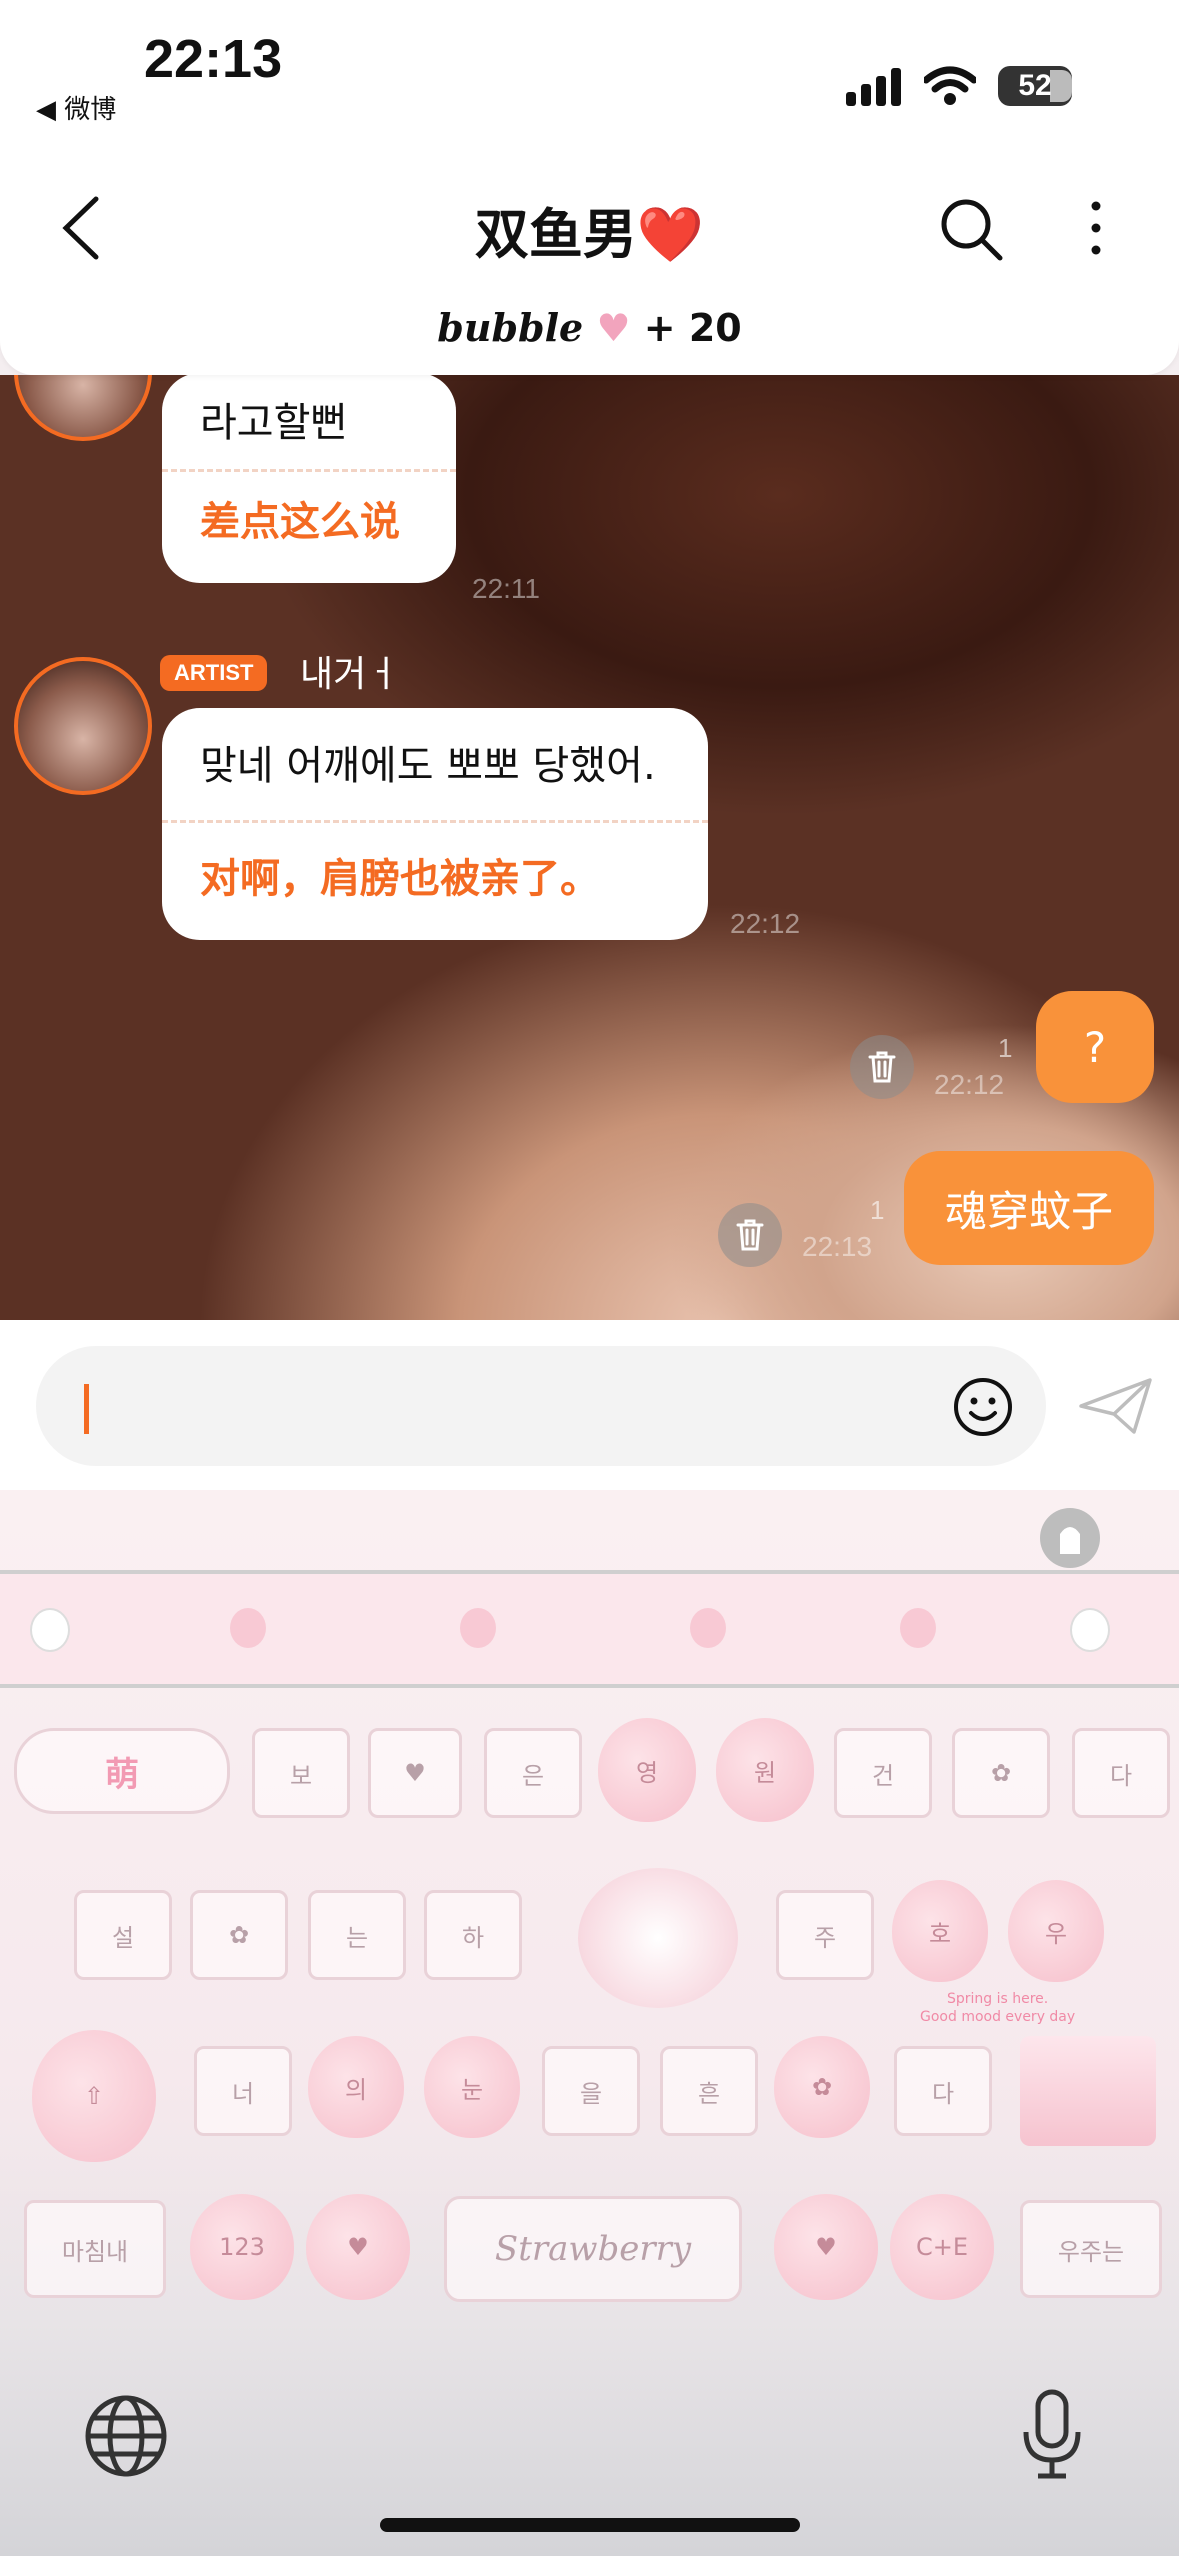 The width and height of the screenshot is (1179, 2556). Describe the element at coordinates (589, 1629) in the screenshot. I see `keyboard-decoration-ribbon` at that location.